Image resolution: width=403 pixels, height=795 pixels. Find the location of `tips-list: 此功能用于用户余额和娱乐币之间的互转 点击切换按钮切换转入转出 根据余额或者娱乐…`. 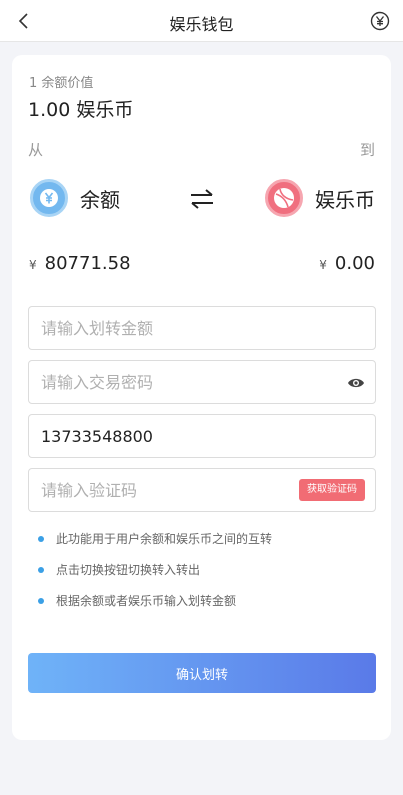

tips-list: 此功能用于用户余额和娱乐币之间的互转 点击切换按钮切换转入转出 根据余额或者娱乐… is located at coordinates (155, 569).